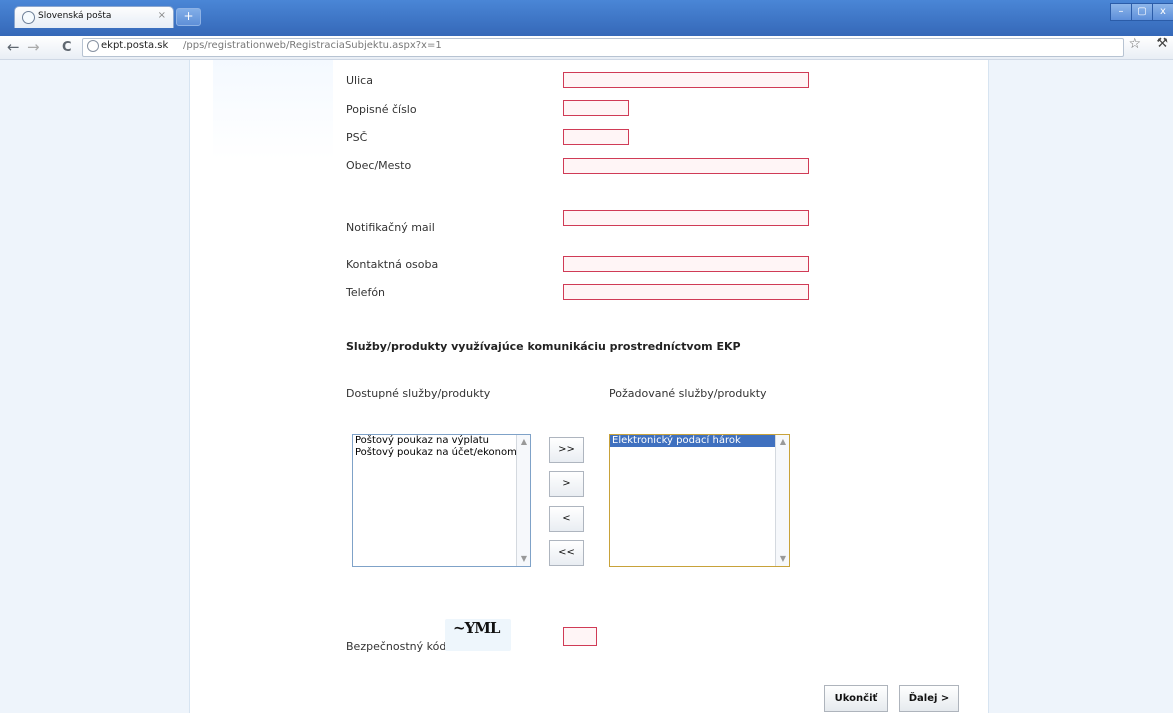  I want to click on reload-icon: C, so click(67, 47).